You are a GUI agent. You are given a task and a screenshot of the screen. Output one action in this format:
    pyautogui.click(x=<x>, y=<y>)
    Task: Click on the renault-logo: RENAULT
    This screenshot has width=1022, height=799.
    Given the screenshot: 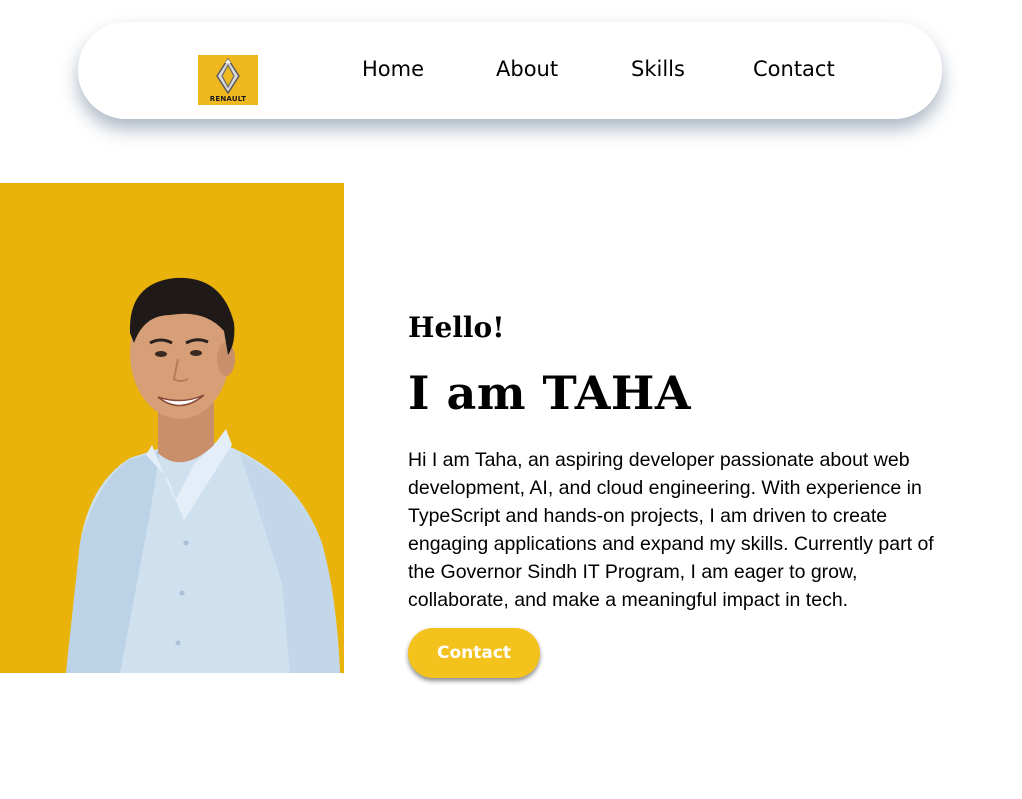 What is the action you would take?
    pyautogui.click(x=228, y=80)
    